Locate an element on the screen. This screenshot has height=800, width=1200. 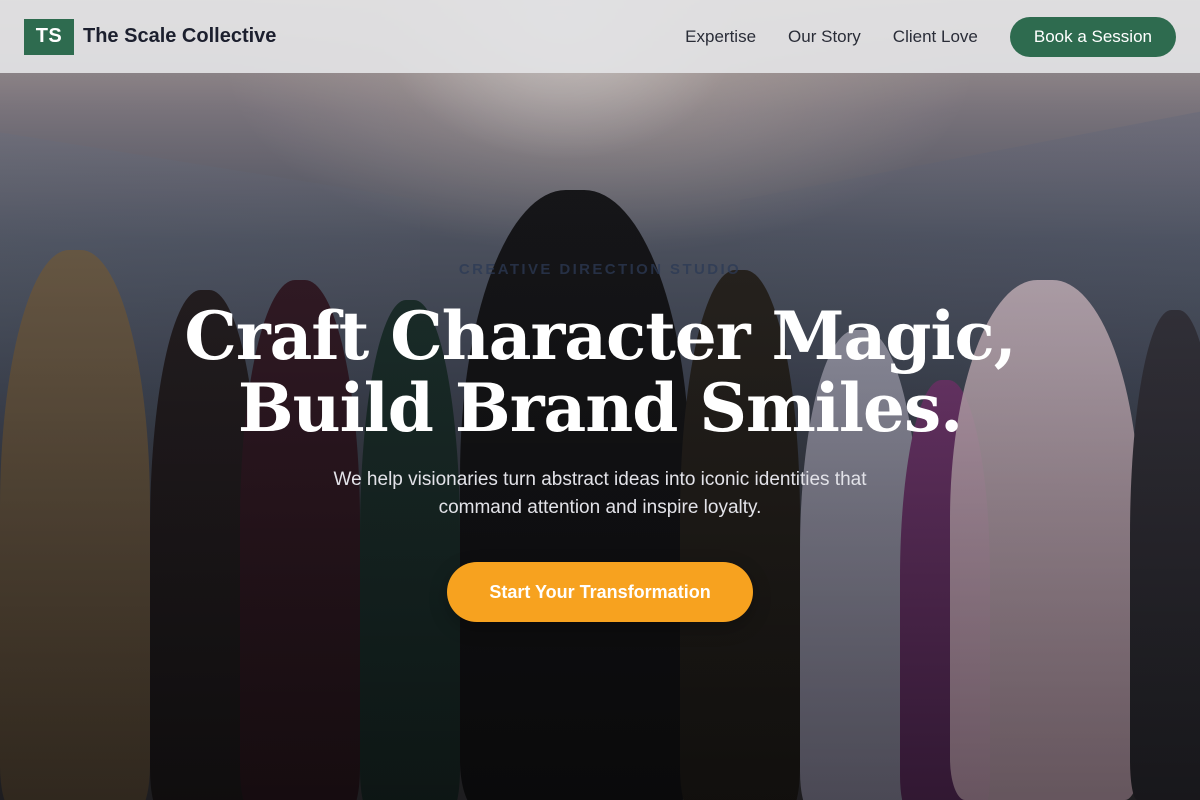
nav-link-client-love: Client Love is located at coordinates (935, 37).